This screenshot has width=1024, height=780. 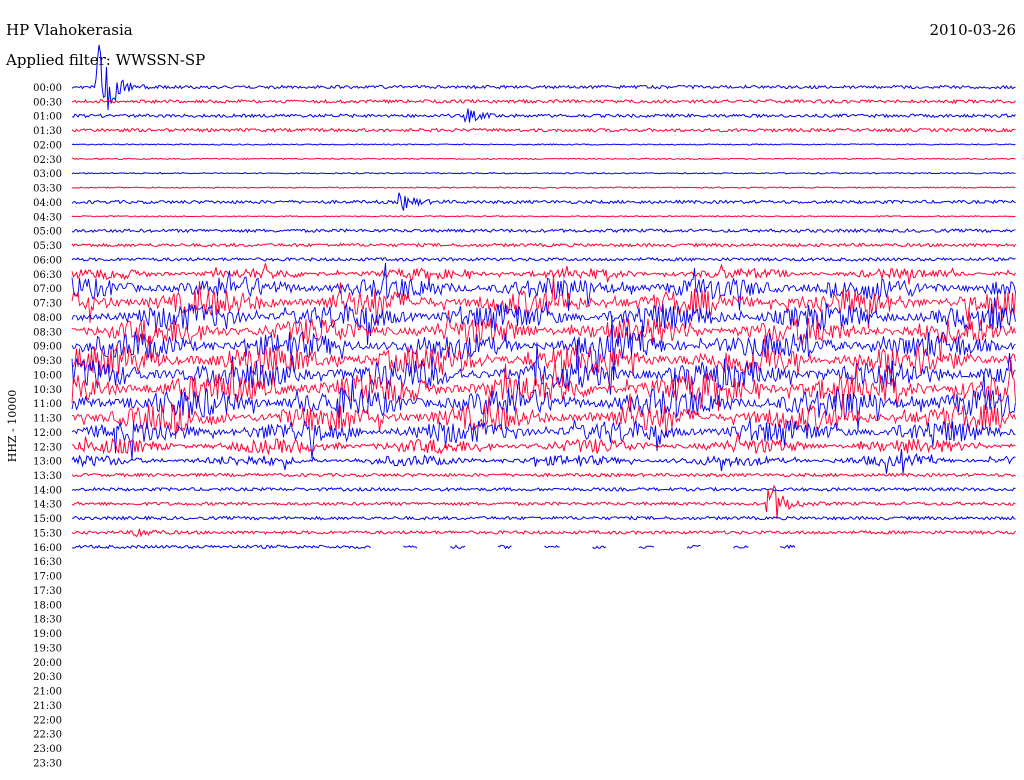 What do you see at coordinates (47, 246) in the screenshot?
I see `time-label: 05:30` at bounding box center [47, 246].